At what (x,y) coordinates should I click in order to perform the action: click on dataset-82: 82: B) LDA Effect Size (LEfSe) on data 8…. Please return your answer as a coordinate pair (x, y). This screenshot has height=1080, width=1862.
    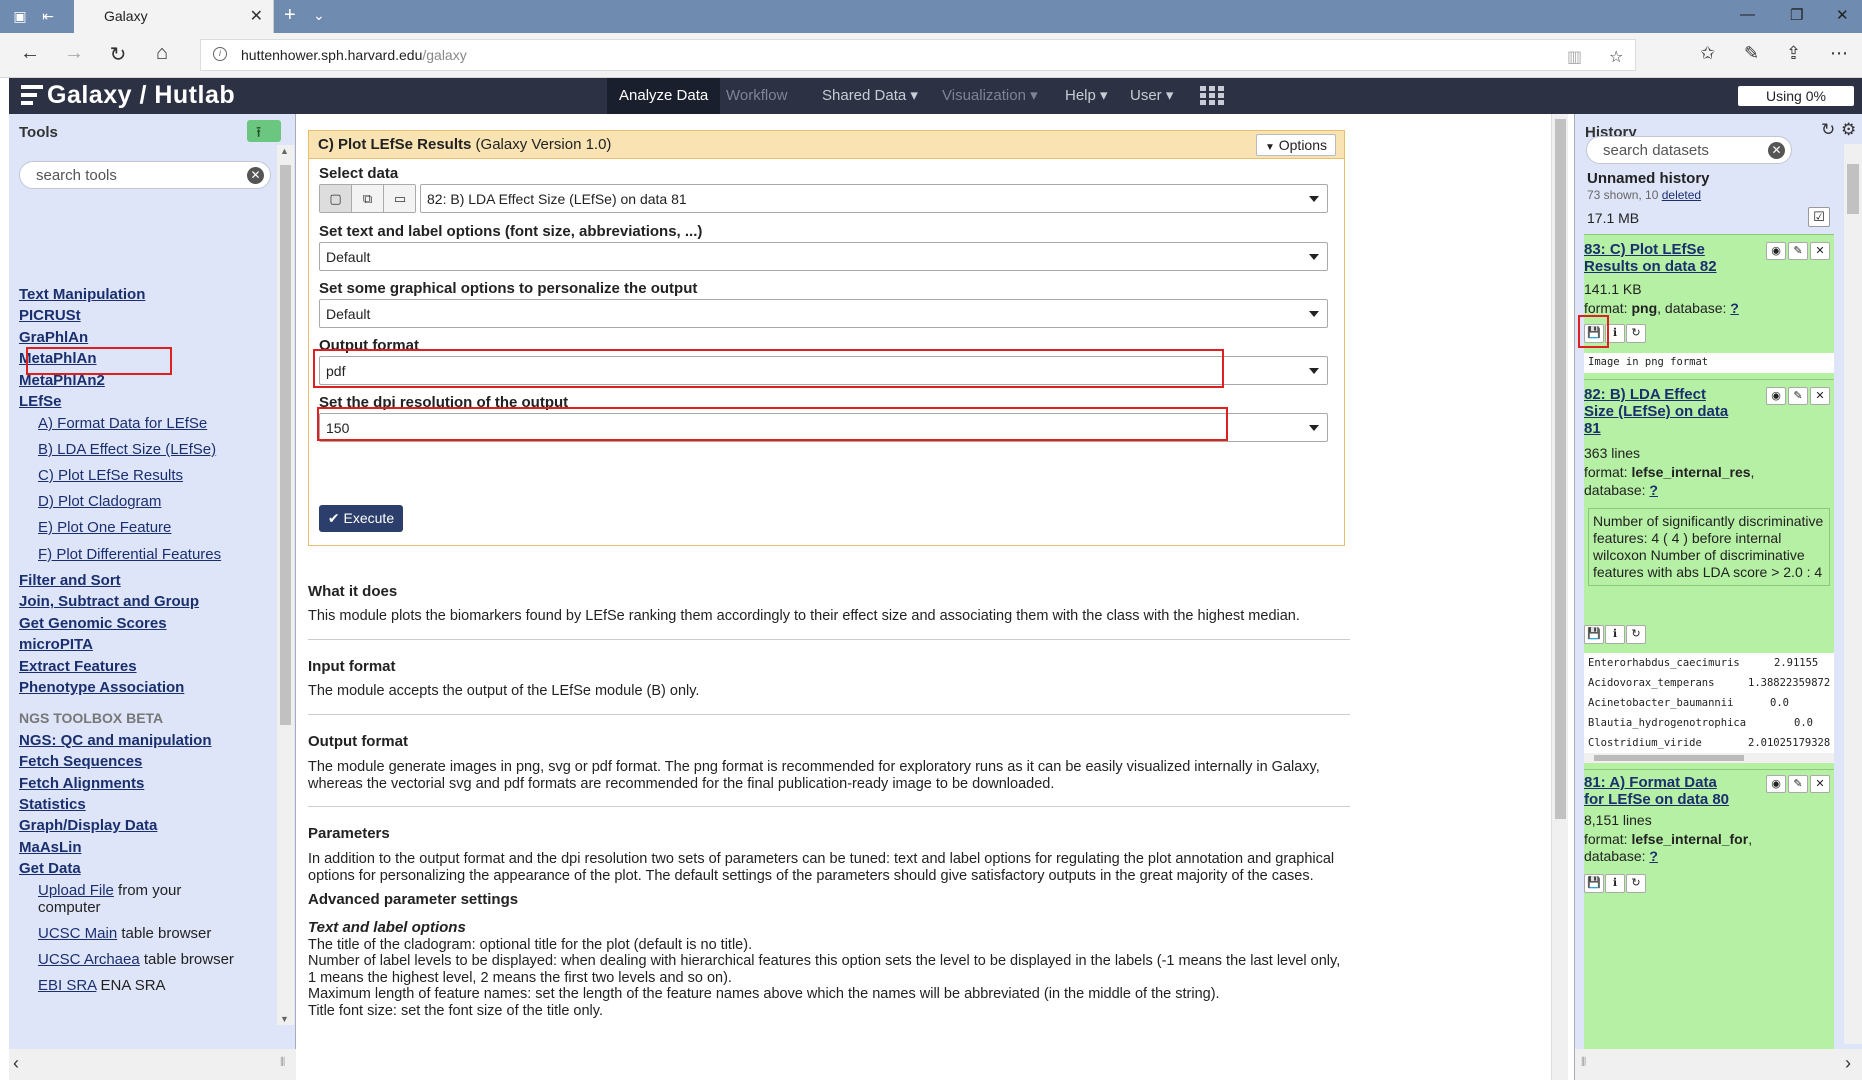
    Looking at the image, I should click on (1709, 574).